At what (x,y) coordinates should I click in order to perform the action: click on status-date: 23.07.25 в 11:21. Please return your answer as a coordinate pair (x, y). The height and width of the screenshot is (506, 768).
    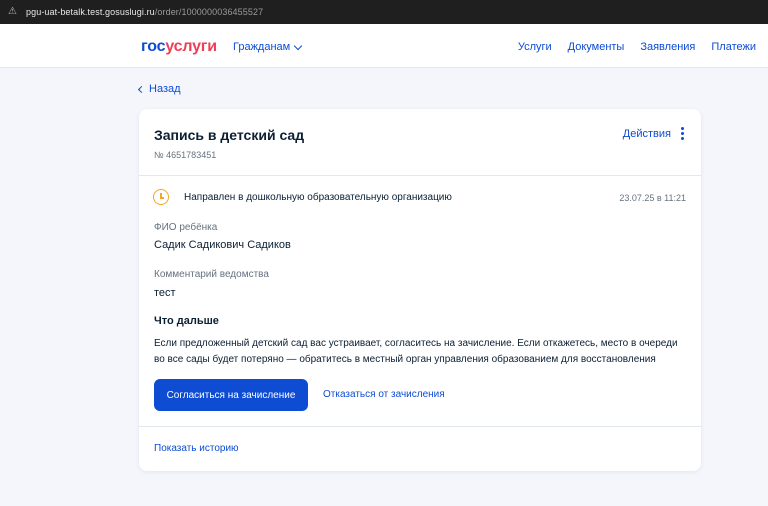
    Looking at the image, I should click on (652, 198).